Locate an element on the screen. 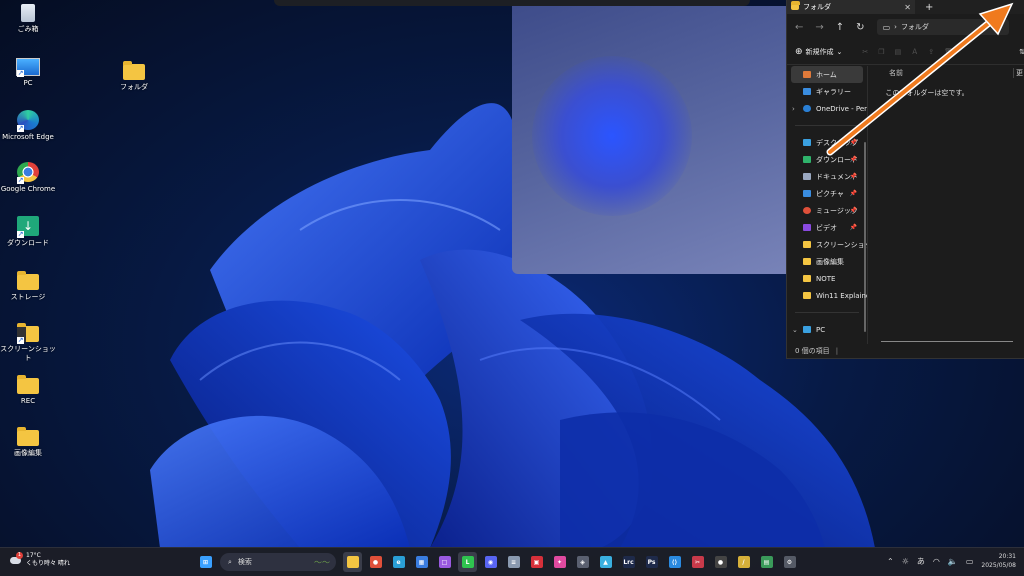 The width and height of the screenshot is (1024, 576). desktop-icon-storage: ストレージ is located at coordinates (28, 286).